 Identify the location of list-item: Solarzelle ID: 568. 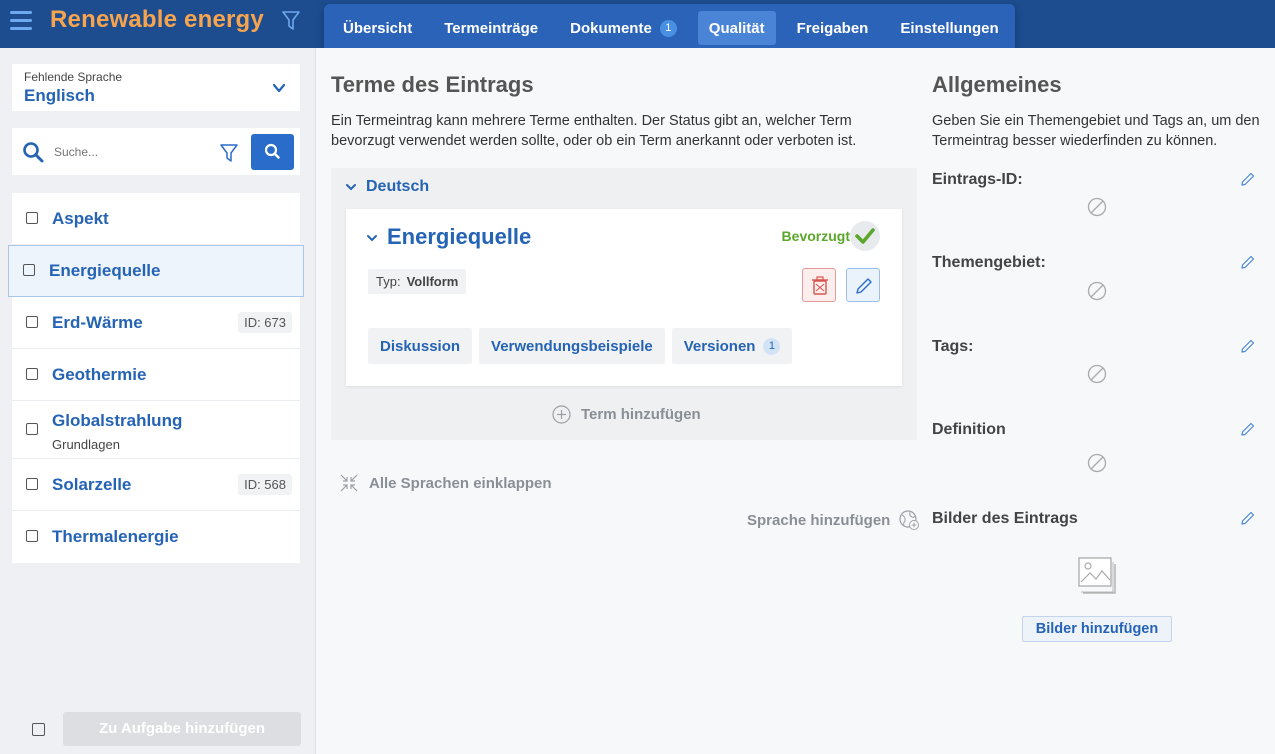
(156, 485).